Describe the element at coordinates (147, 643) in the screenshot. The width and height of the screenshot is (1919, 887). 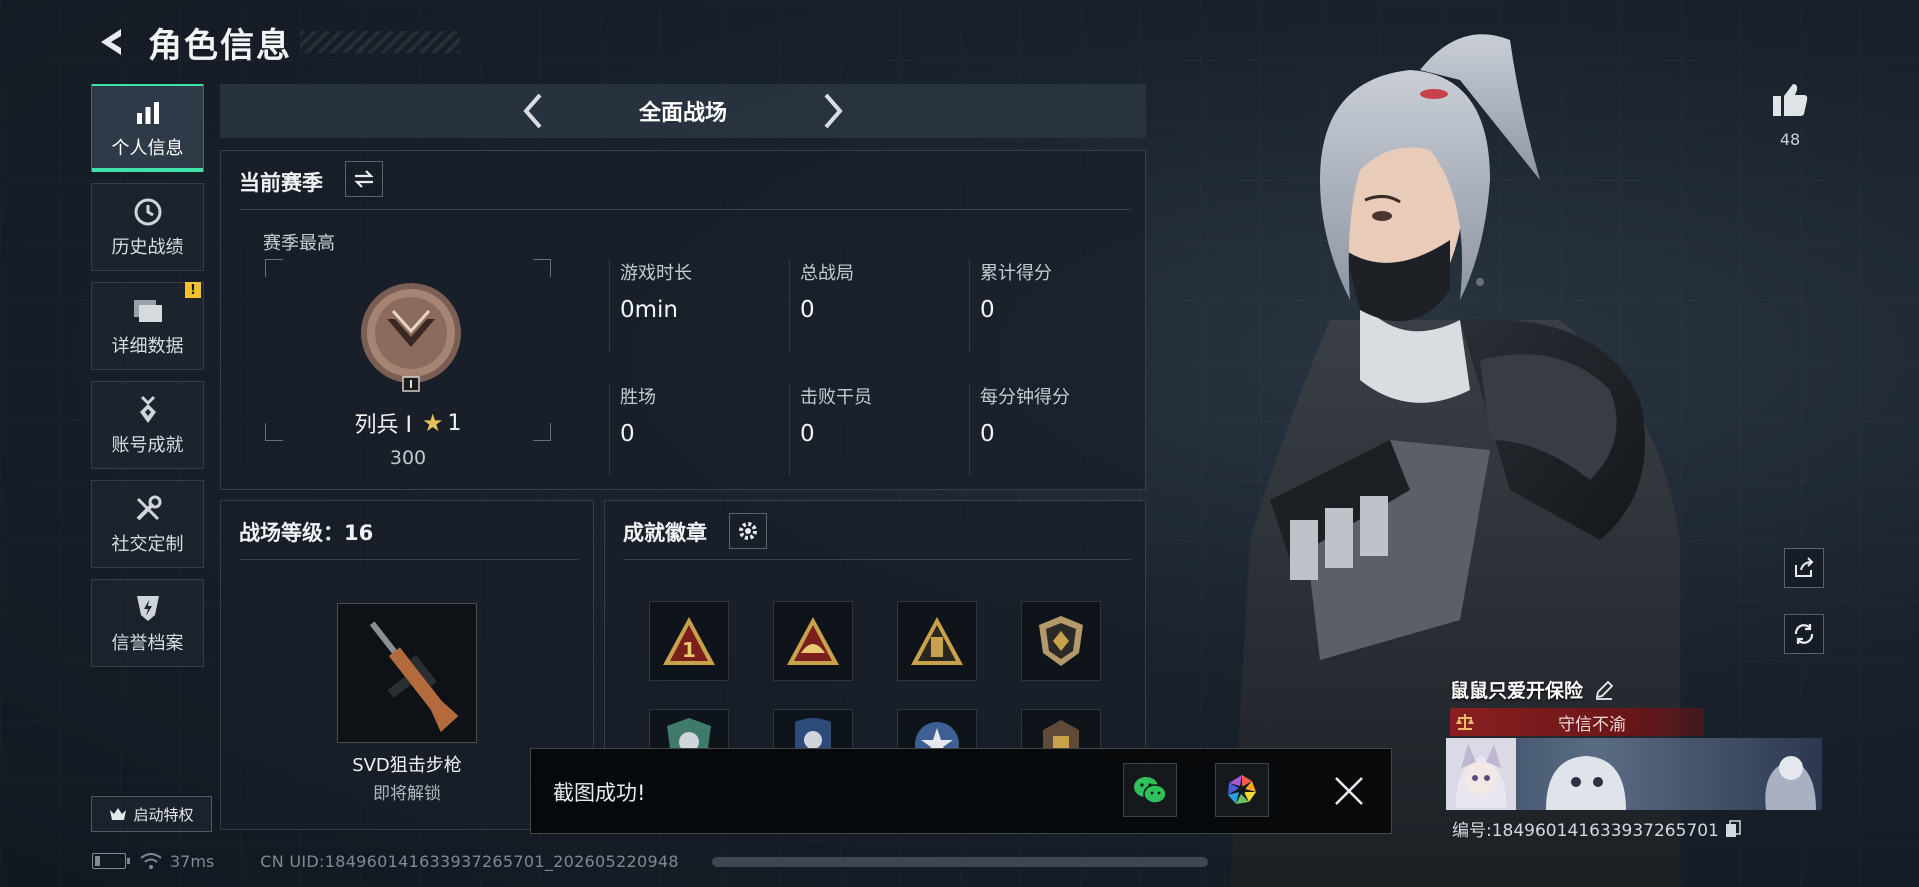
I see `sidebar-item-label: 信誉档案` at that location.